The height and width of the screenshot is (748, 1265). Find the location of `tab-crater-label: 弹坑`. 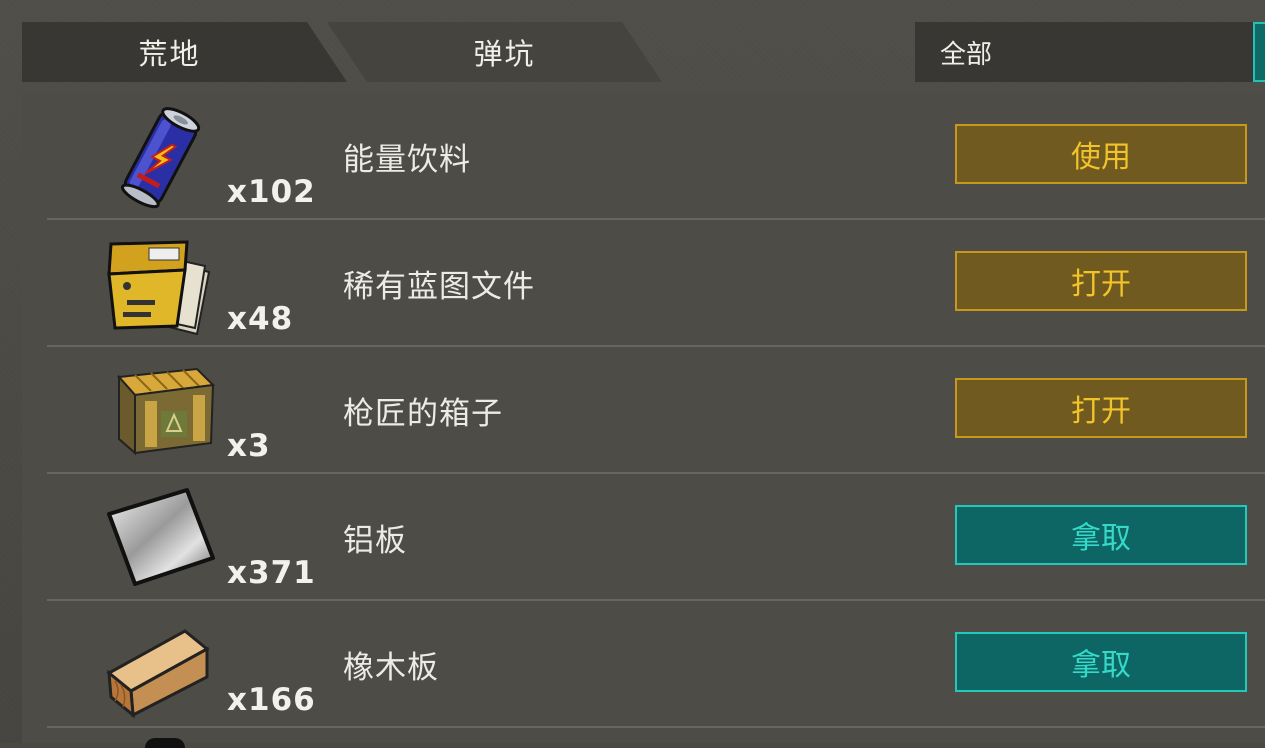

tab-crater-label: 弹坑 is located at coordinates (504, 54).